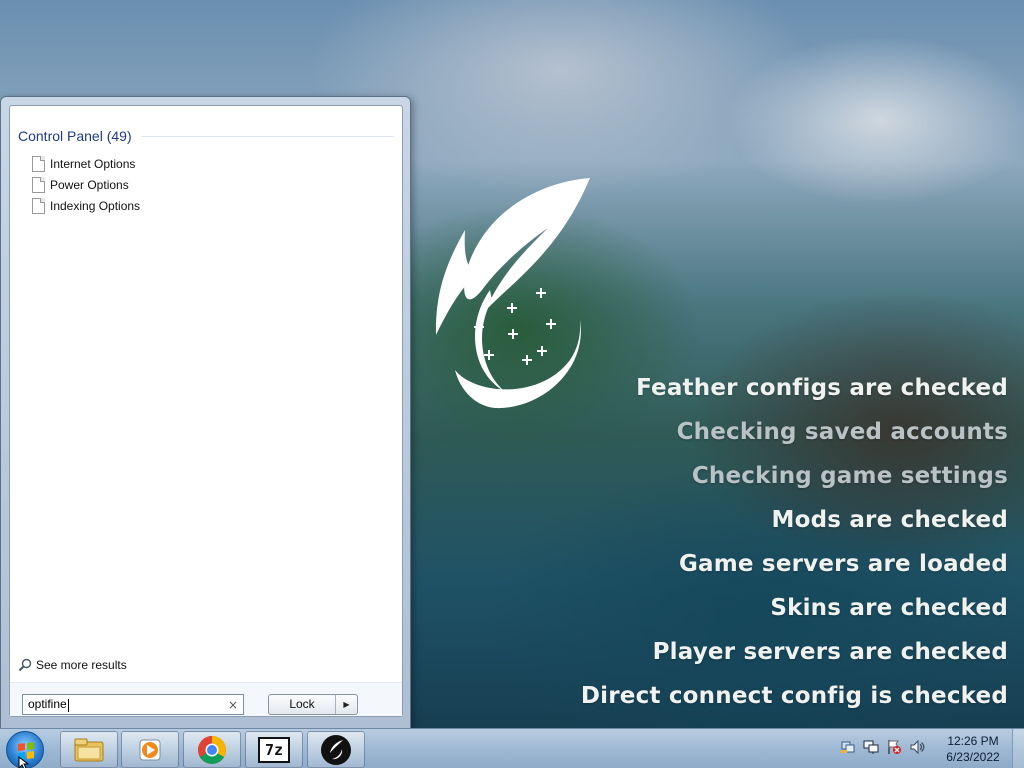  Describe the element at coordinates (346, 704) in the screenshot. I see `shutdown-options-arrow-icon: ▶` at that location.